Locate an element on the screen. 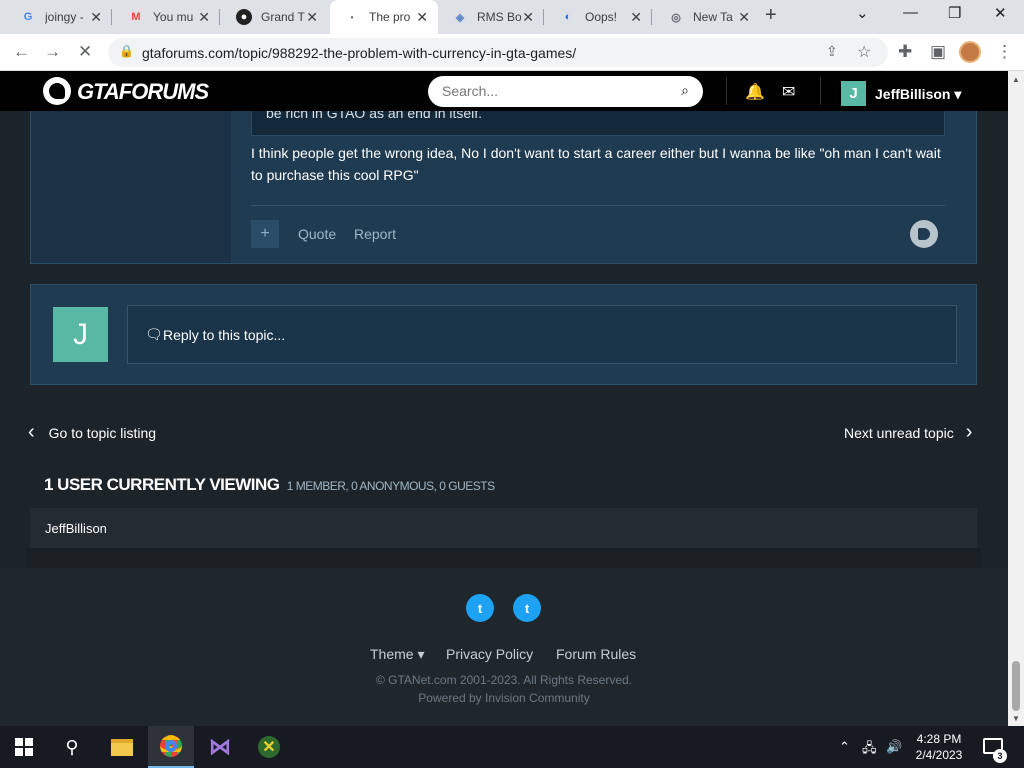 This screenshot has width=1024, height=768. user-menu: JeffBillison ▾ is located at coordinates (918, 94).